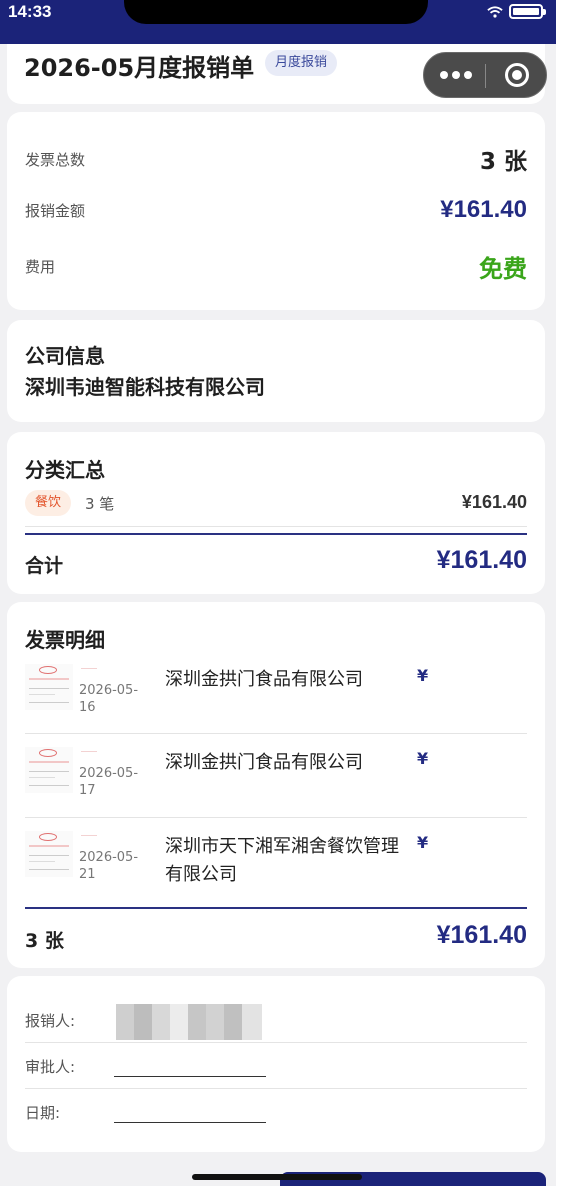 This screenshot has height=1186, width=566. What do you see at coordinates (190, 1122) in the screenshot?
I see `date-signature-line` at bounding box center [190, 1122].